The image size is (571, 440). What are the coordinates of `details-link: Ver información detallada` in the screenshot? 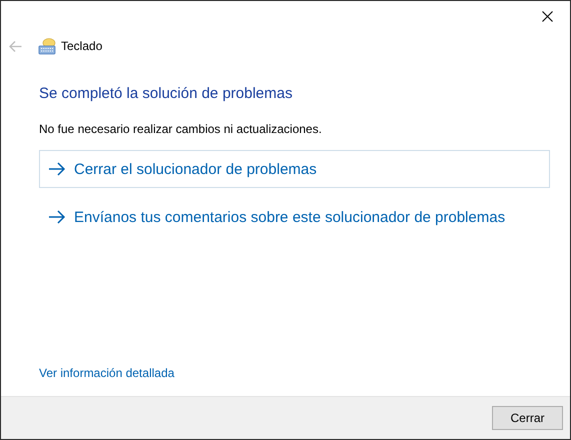 It's located at (106, 373).